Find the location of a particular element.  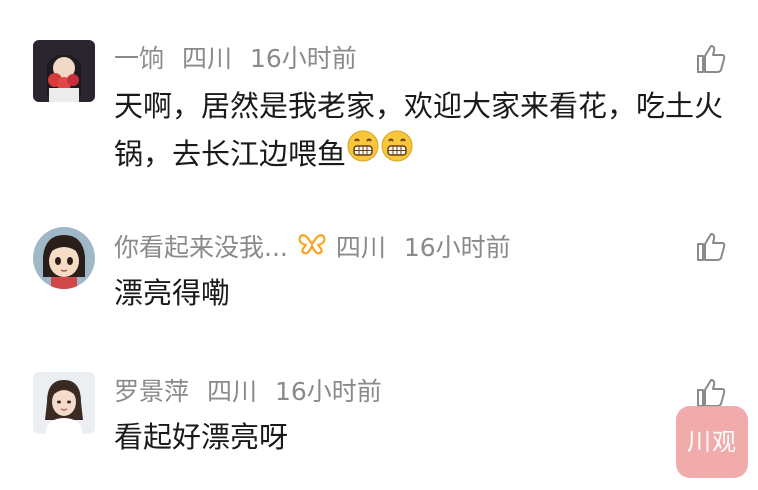

username: 罗景萍 is located at coordinates (151, 391).